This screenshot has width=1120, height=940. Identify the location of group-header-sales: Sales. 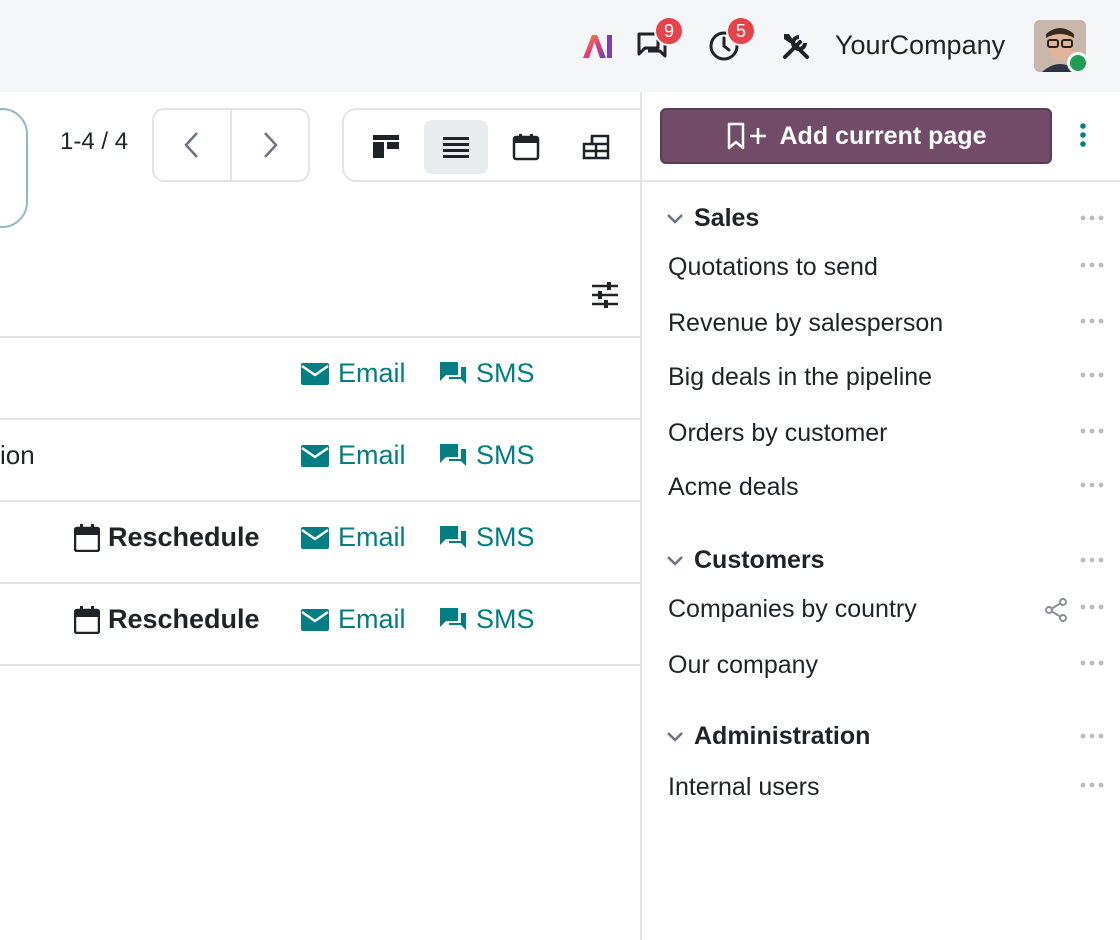
(712, 218).